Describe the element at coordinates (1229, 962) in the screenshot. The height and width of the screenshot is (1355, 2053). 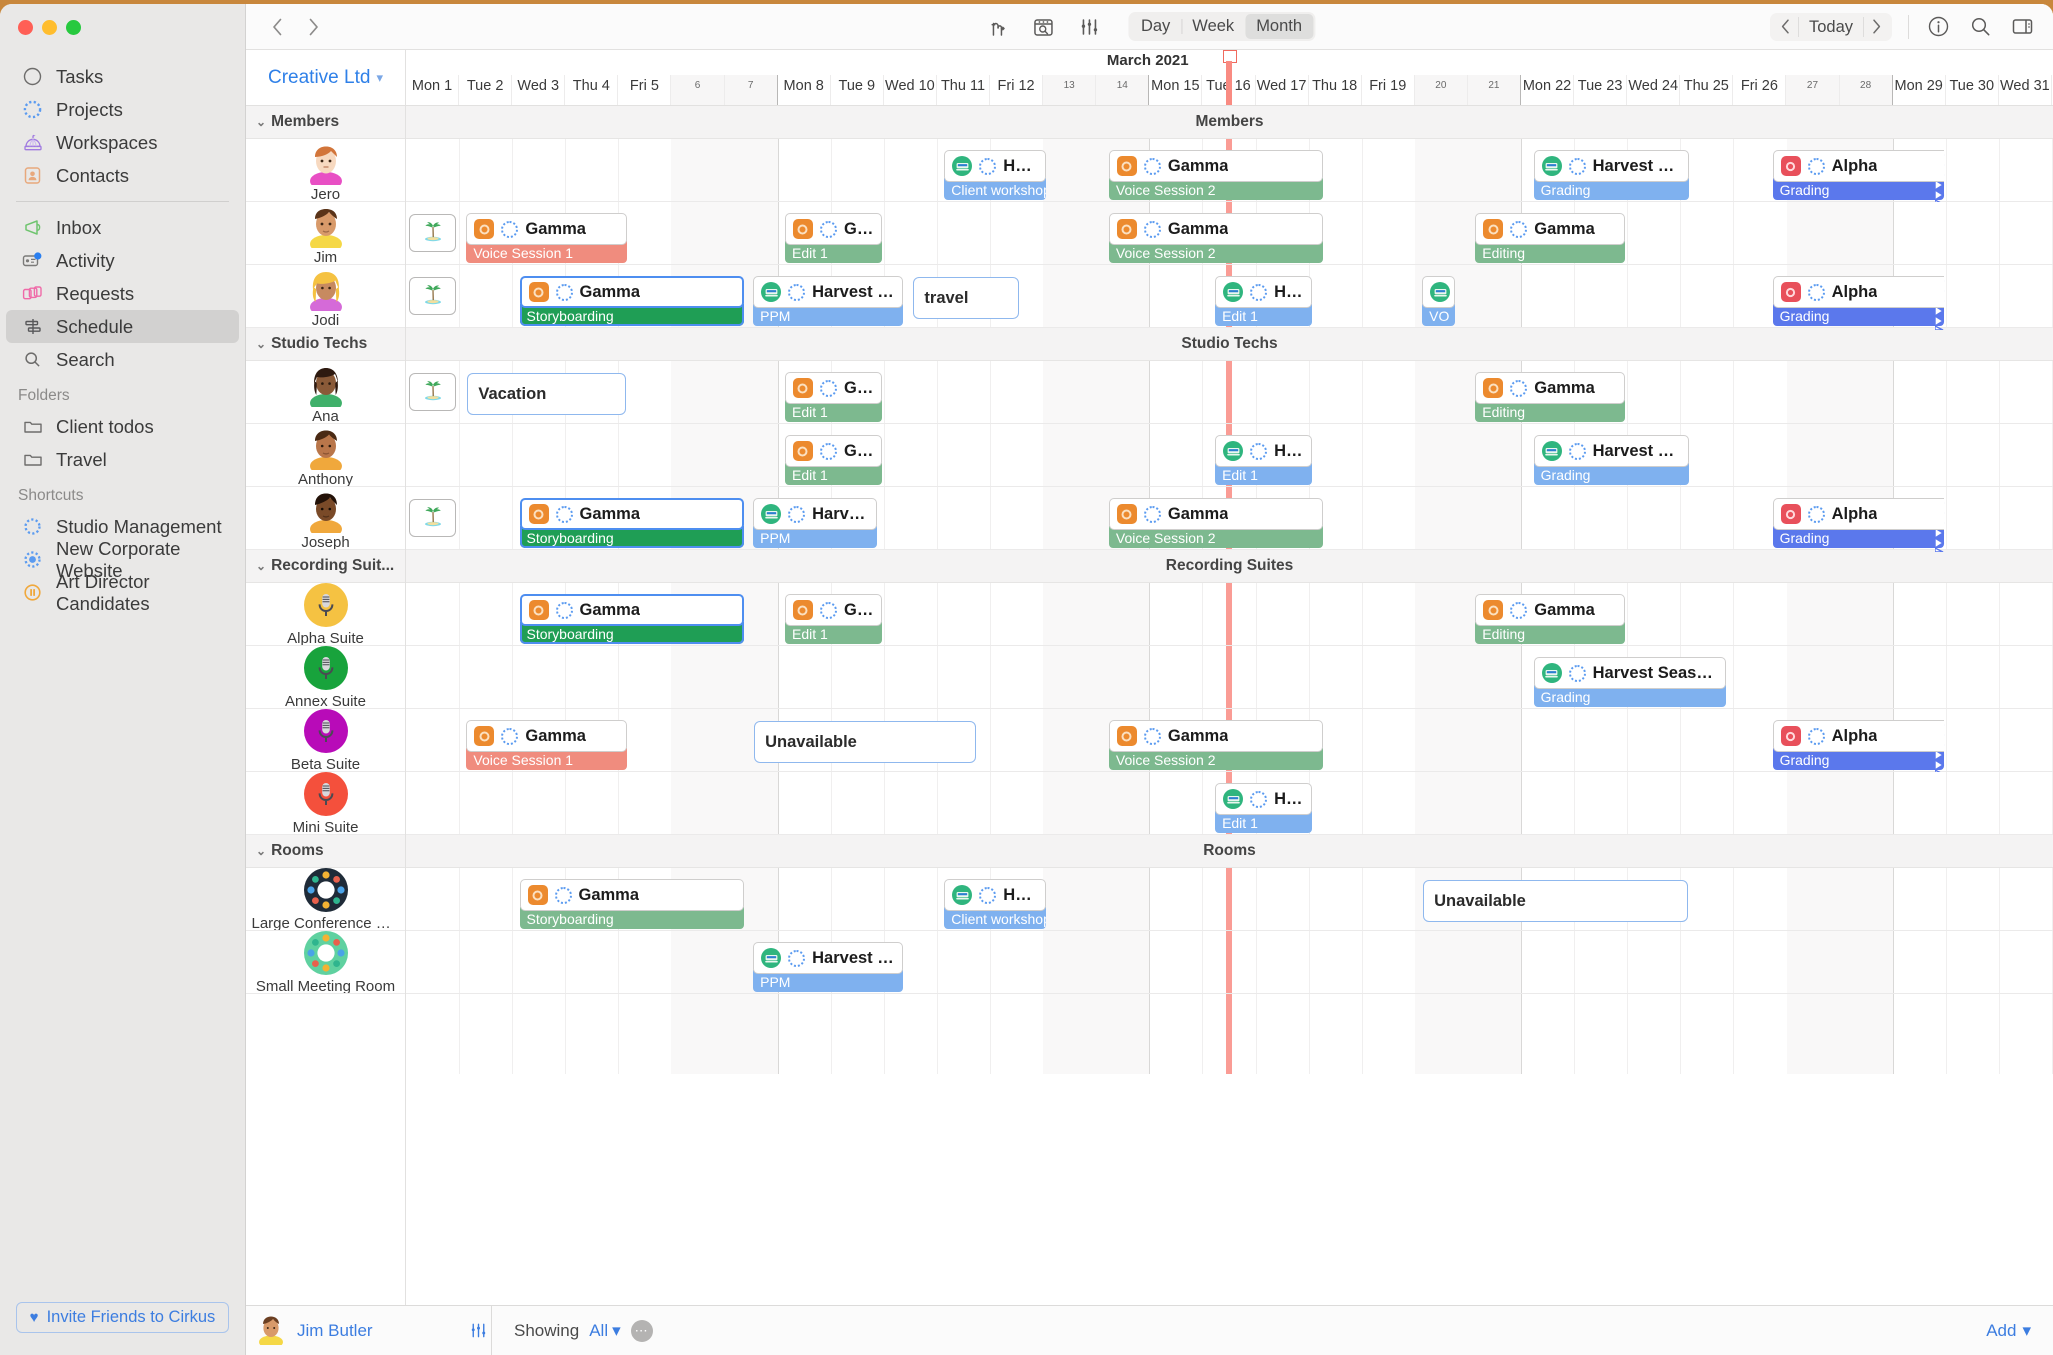
I see `timeline-row: Harvest Season 1 PPM` at that location.